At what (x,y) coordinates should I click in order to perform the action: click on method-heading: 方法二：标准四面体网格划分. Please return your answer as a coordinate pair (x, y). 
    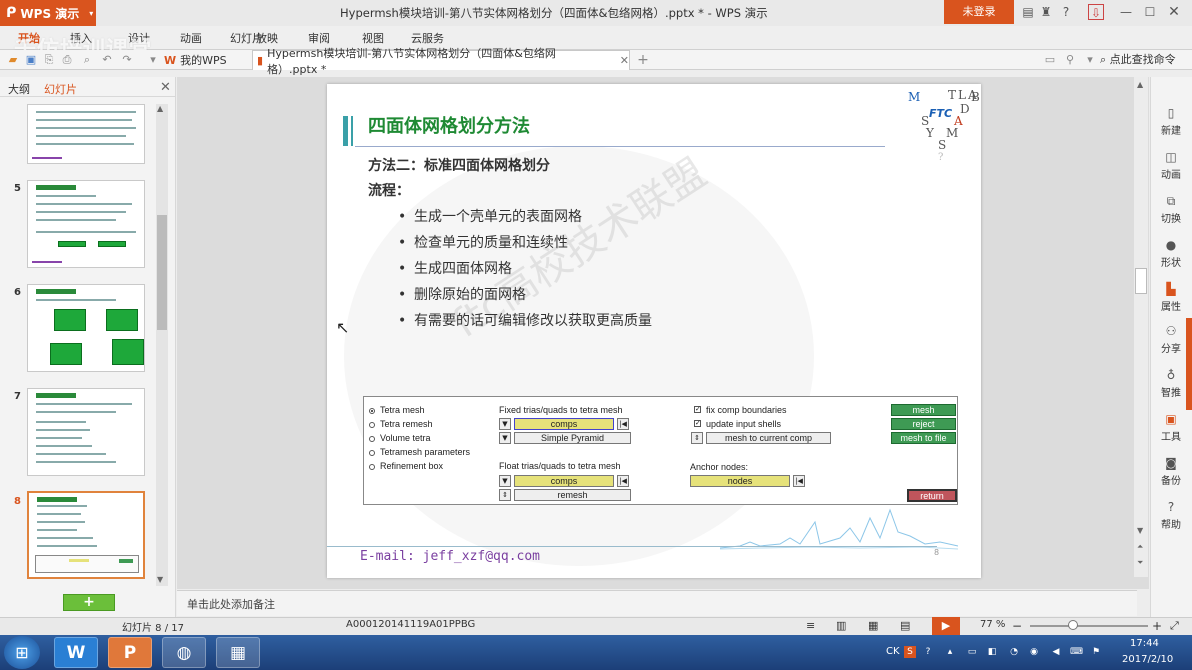
    Looking at the image, I should click on (459, 165).